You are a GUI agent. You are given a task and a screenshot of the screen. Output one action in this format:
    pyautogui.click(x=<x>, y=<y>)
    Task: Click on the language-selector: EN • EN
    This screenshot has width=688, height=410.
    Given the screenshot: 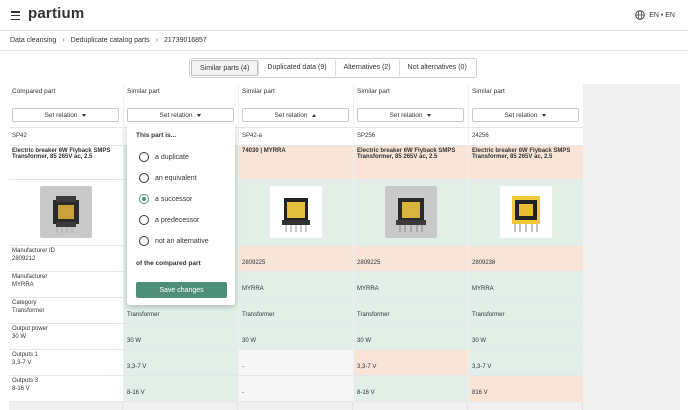 What is the action you would take?
    pyautogui.click(x=655, y=15)
    